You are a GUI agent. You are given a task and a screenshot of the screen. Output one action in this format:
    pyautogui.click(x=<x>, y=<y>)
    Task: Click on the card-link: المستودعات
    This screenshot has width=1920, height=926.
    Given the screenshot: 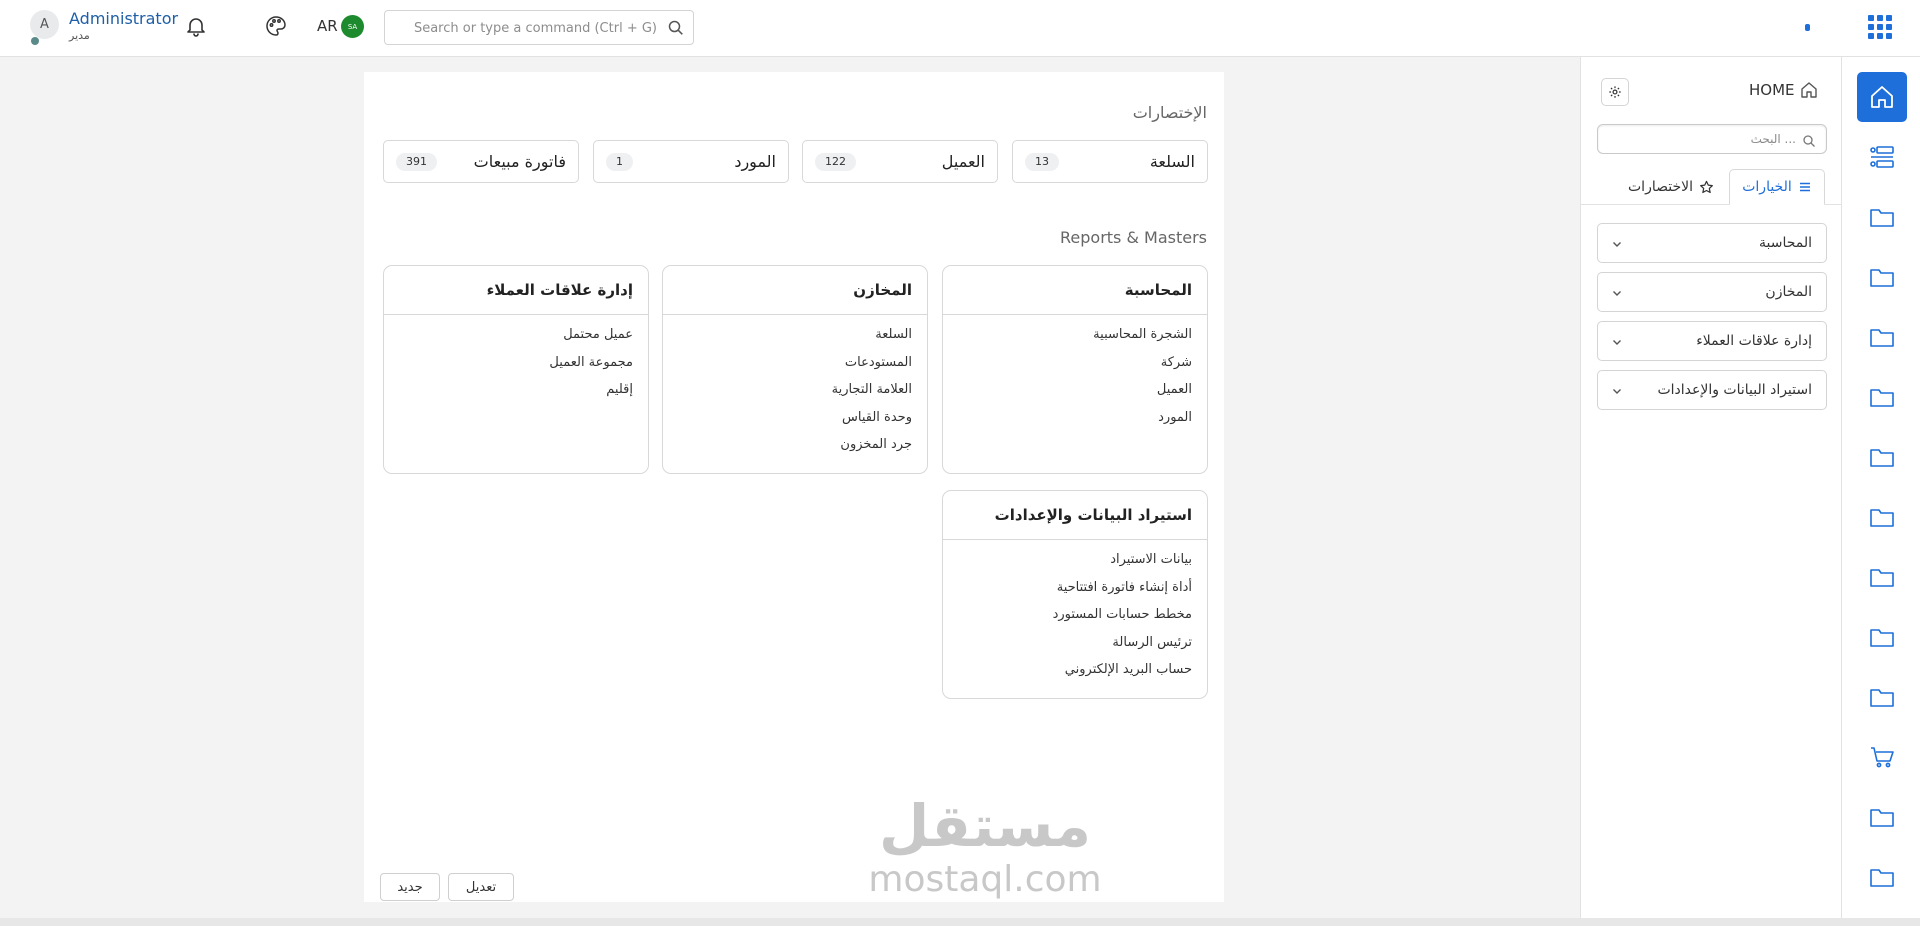 What is the action you would take?
    pyautogui.click(x=795, y=367)
    